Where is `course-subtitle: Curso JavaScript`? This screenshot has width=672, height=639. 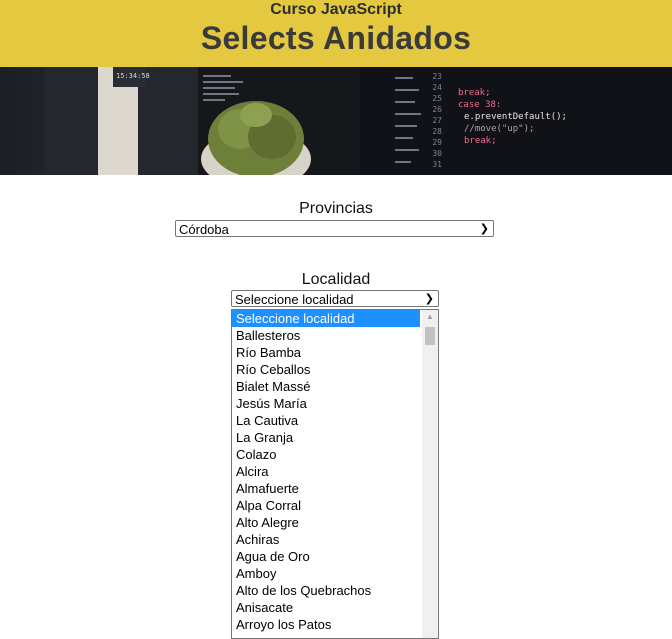
course-subtitle: Curso JavaScript is located at coordinates (336, 9).